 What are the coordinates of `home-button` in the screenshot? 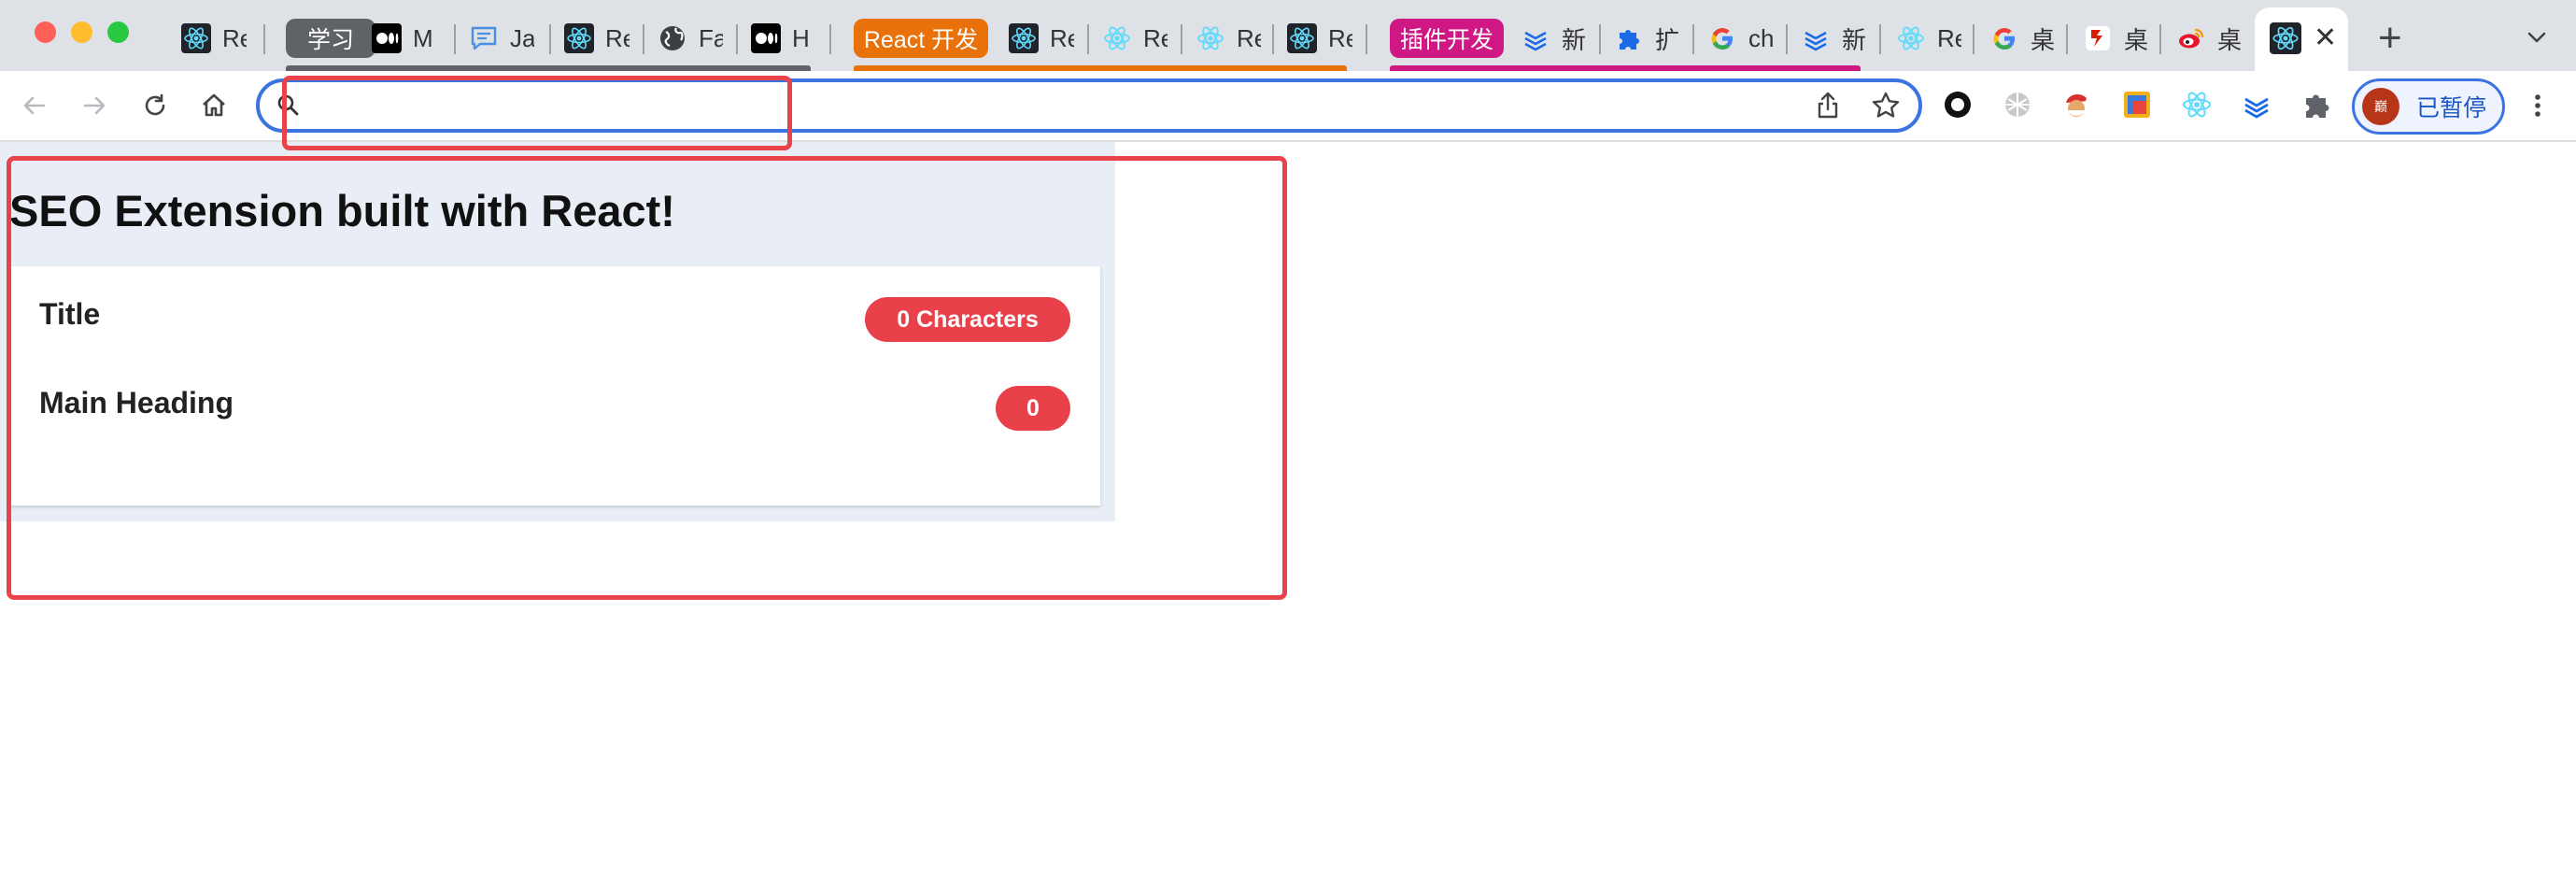 It's located at (214, 105).